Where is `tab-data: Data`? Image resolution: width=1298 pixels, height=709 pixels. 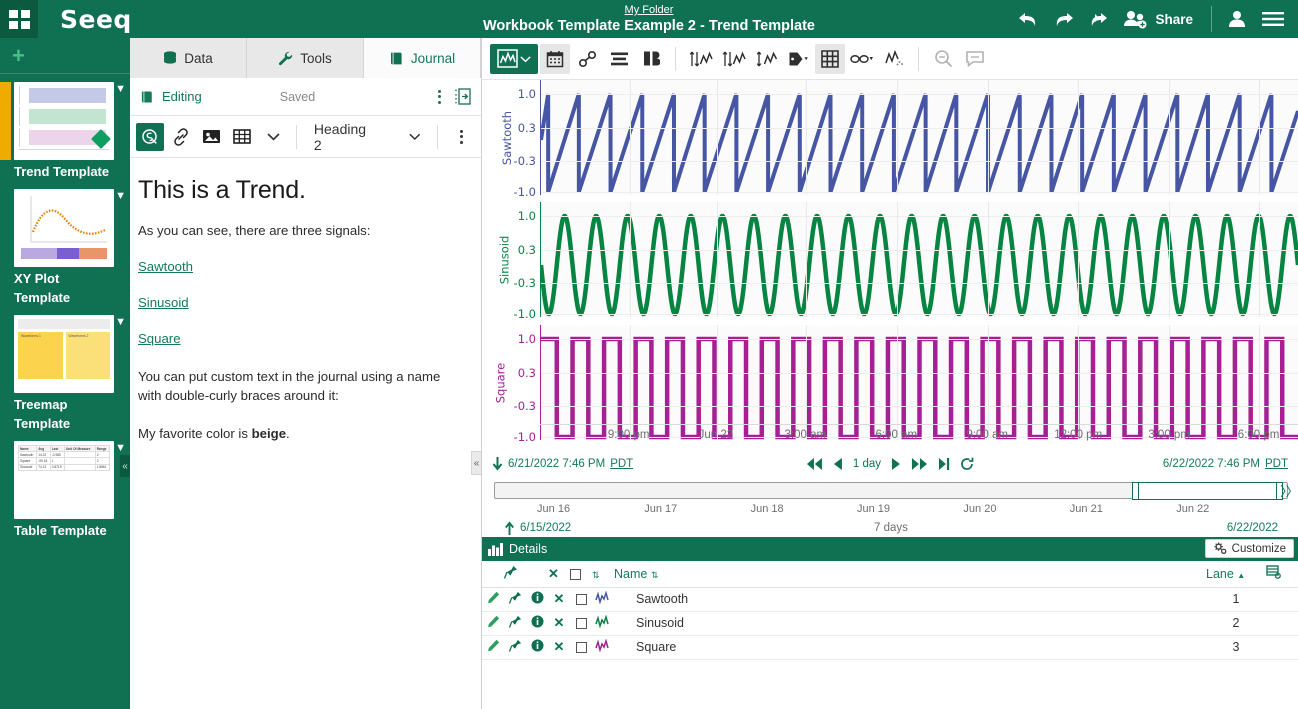
tab-data: Data is located at coordinates (188, 58).